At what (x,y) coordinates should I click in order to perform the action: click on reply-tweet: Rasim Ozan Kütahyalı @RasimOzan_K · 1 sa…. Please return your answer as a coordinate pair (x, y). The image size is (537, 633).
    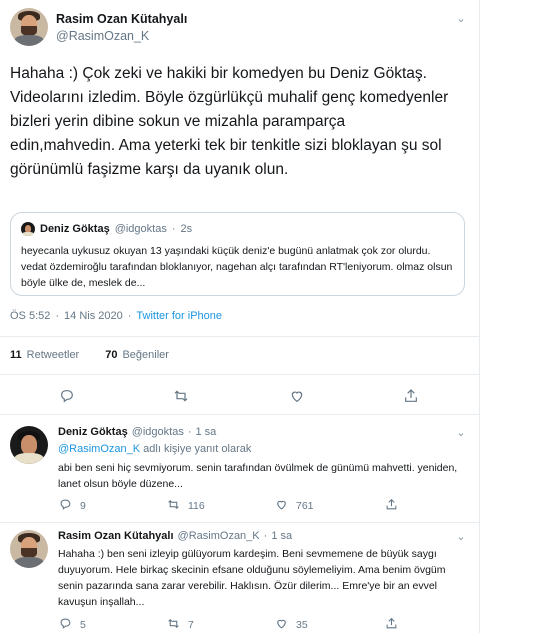
    Looking at the image, I should click on (240, 581).